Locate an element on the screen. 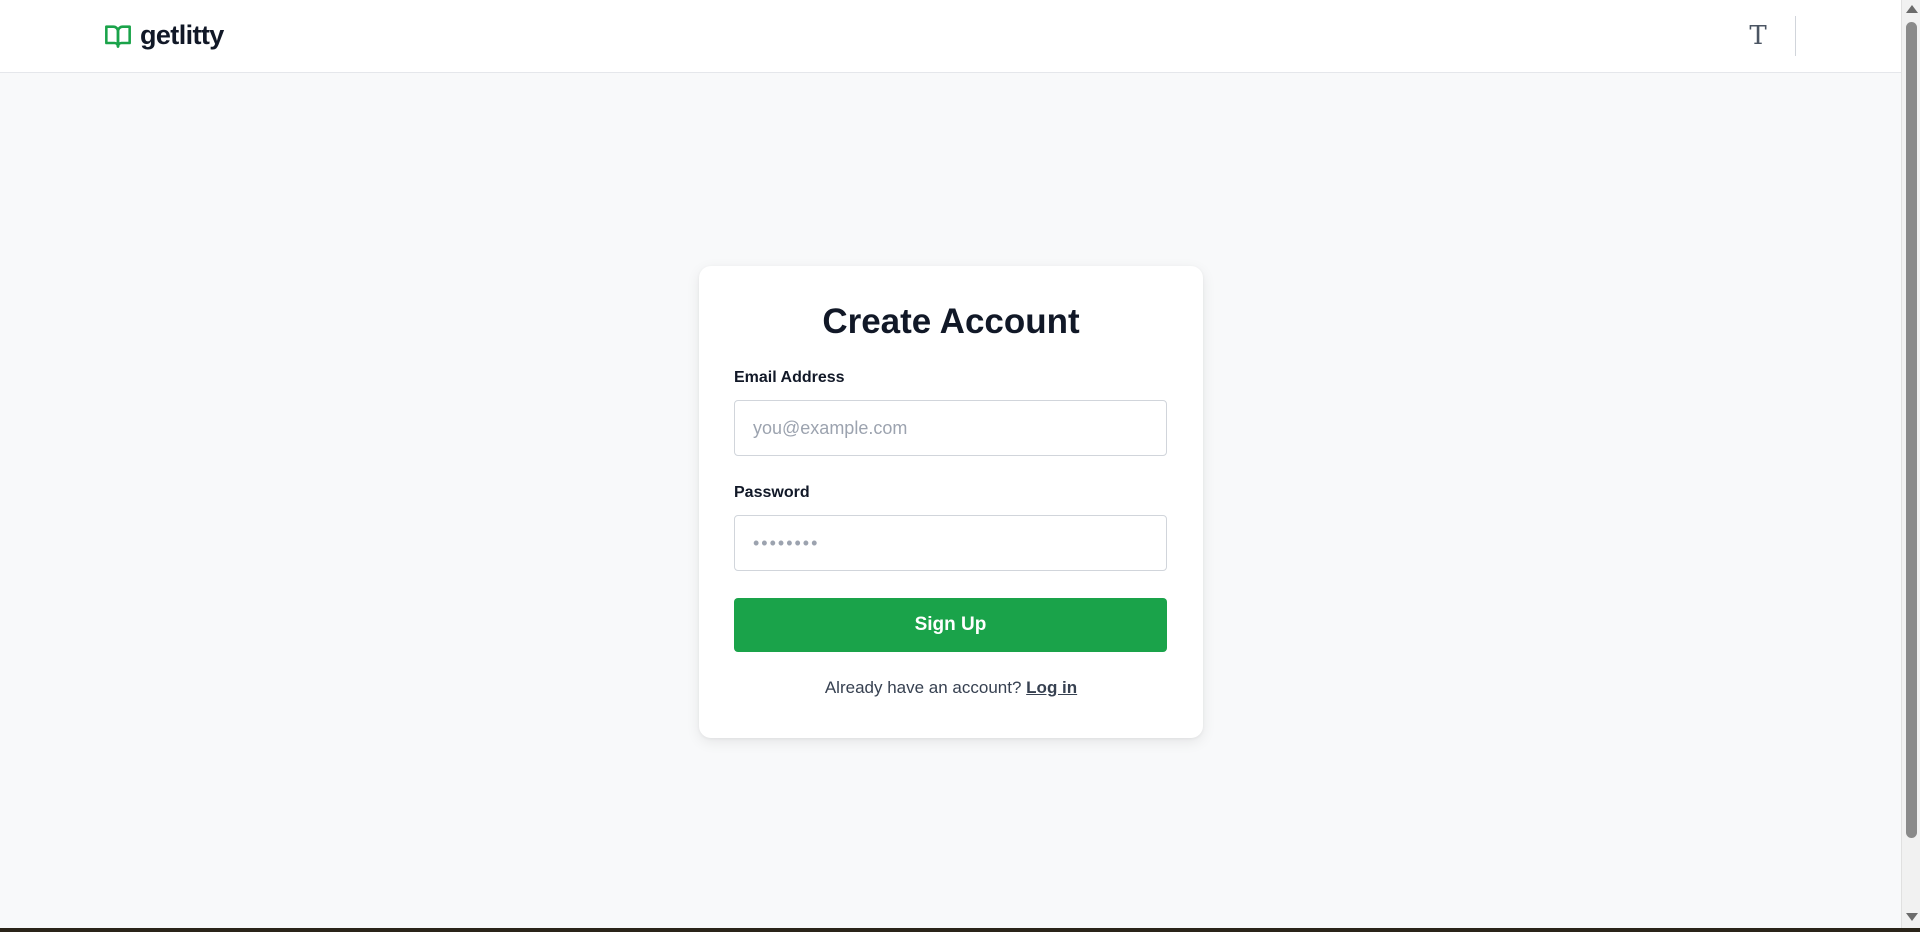 The image size is (1920, 932). header-divider is located at coordinates (1795, 36).